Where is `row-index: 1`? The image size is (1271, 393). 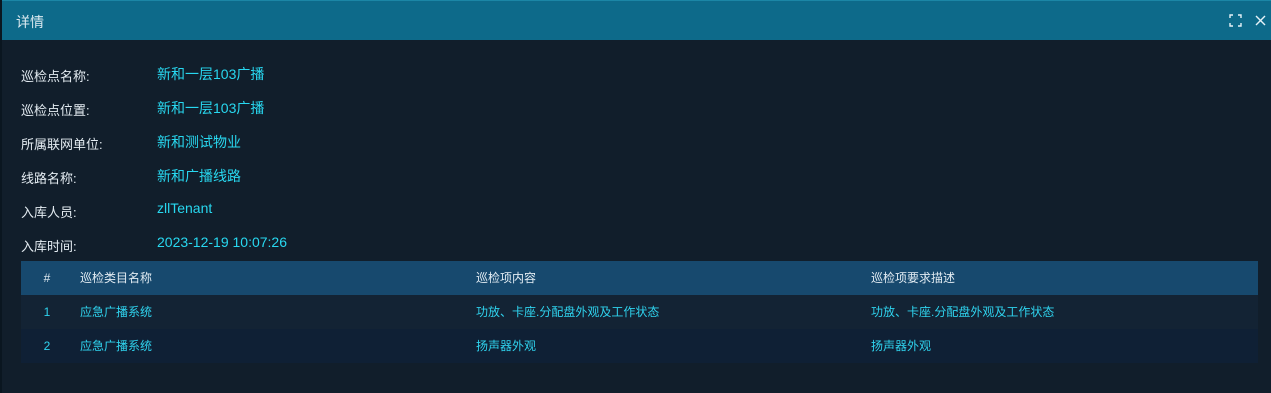
row-index: 1 is located at coordinates (47, 312).